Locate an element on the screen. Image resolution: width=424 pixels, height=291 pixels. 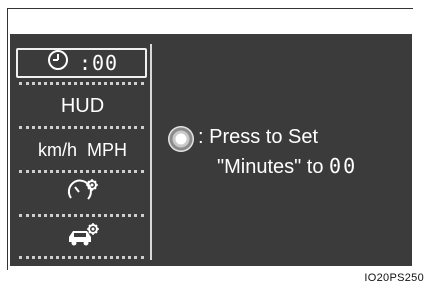
sidebar-item-hud: HUD is located at coordinates (82, 106).